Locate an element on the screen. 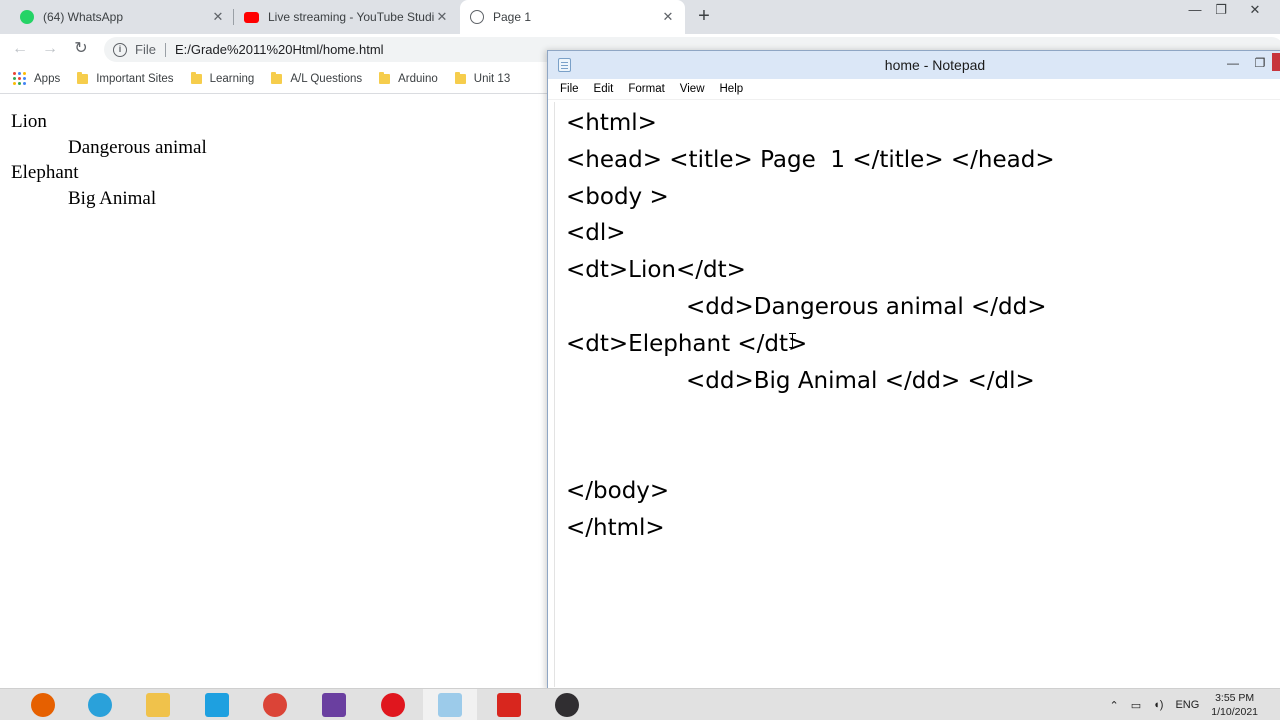 Image resolution: width=1280 pixels, height=720 pixels. menu-format: Format is located at coordinates (646, 89).